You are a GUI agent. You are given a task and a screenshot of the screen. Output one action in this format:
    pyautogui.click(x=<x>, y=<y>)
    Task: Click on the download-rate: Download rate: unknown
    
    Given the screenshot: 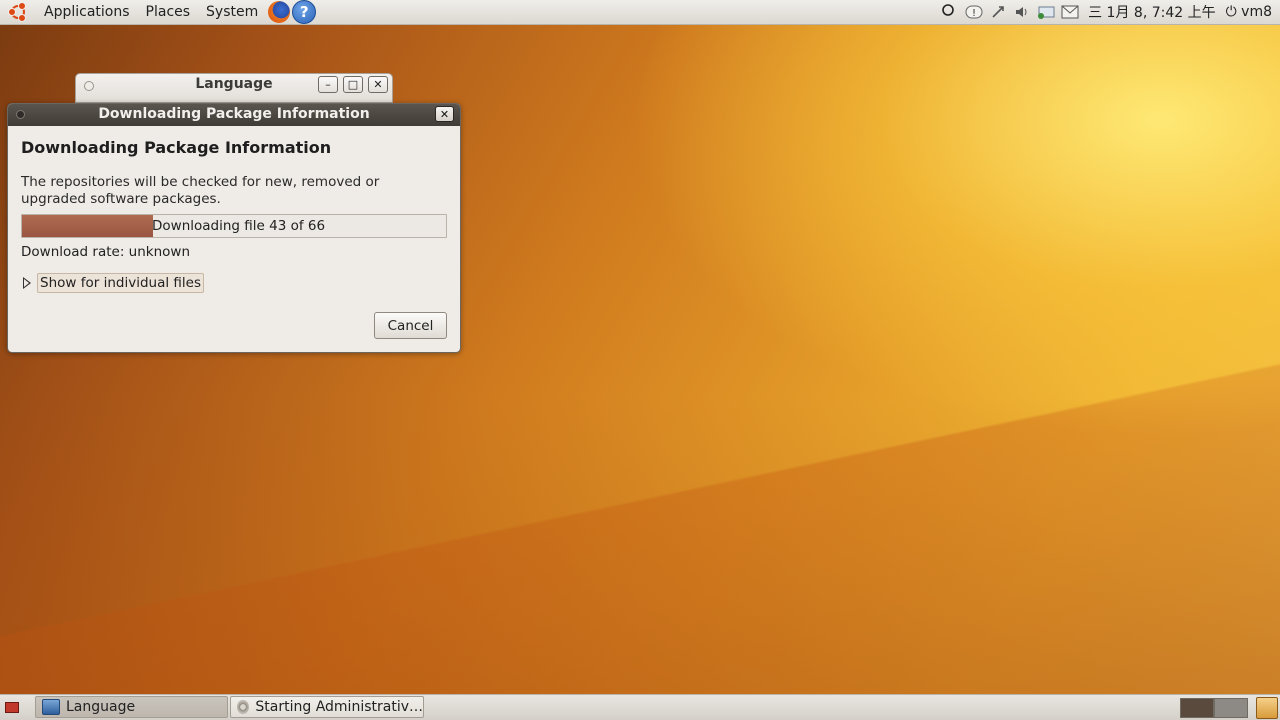 What is the action you would take?
    pyautogui.click(x=106, y=252)
    